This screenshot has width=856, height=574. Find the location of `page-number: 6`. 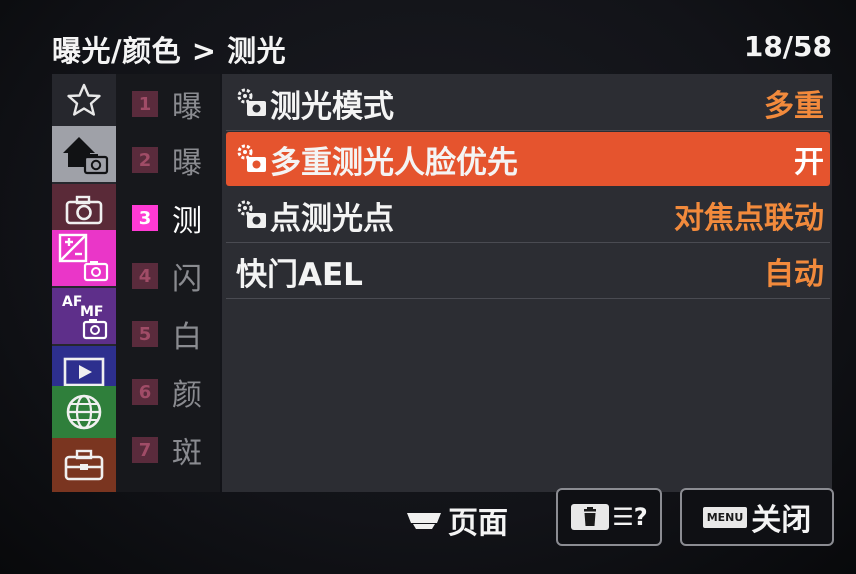

page-number: 6 is located at coordinates (145, 392).